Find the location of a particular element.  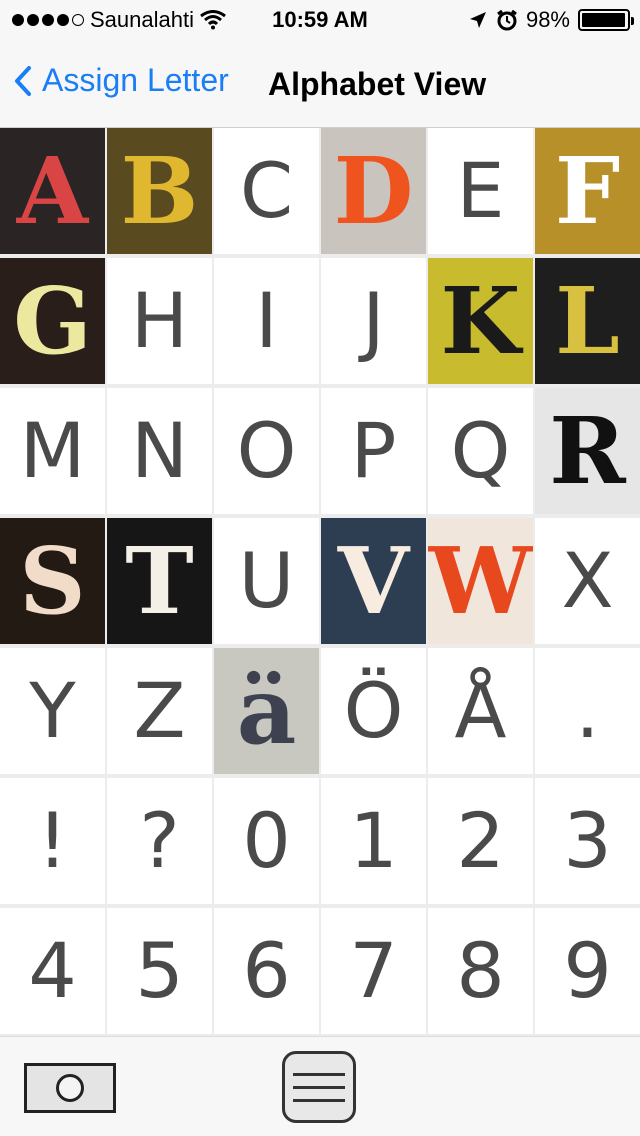

letter-tile: 0 is located at coordinates (266, 841).